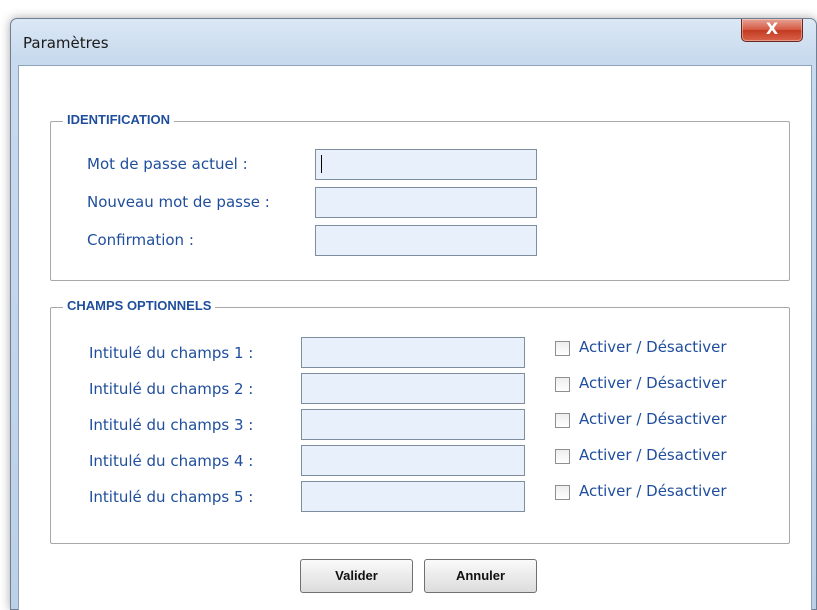 This screenshot has height=610, width=817. Describe the element at coordinates (321, 164) in the screenshot. I see `text-caret` at that location.